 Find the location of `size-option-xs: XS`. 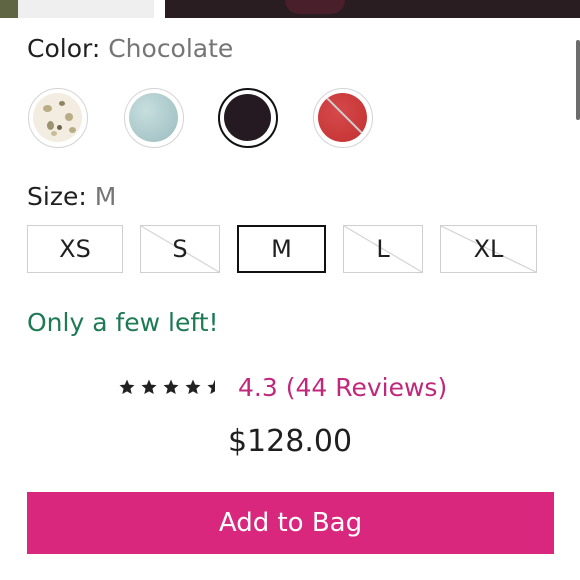

size-option-xs: XS is located at coordinates (75, 249).